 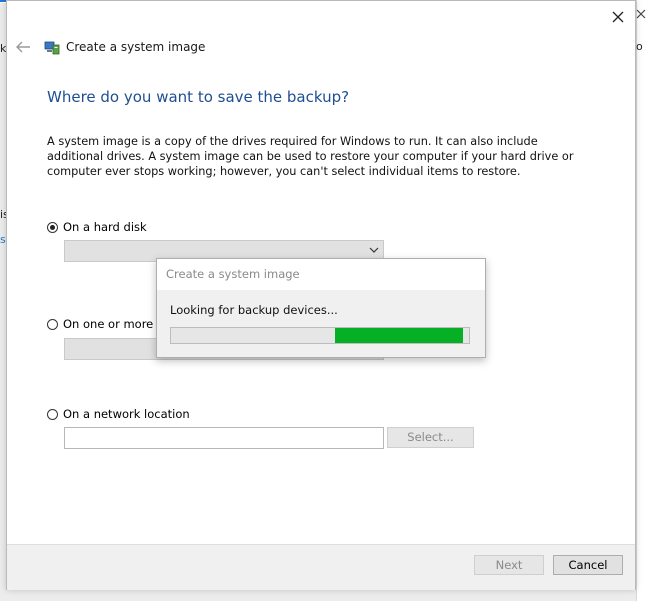 I want to click on background-window-right, so click(x=642, y=300).